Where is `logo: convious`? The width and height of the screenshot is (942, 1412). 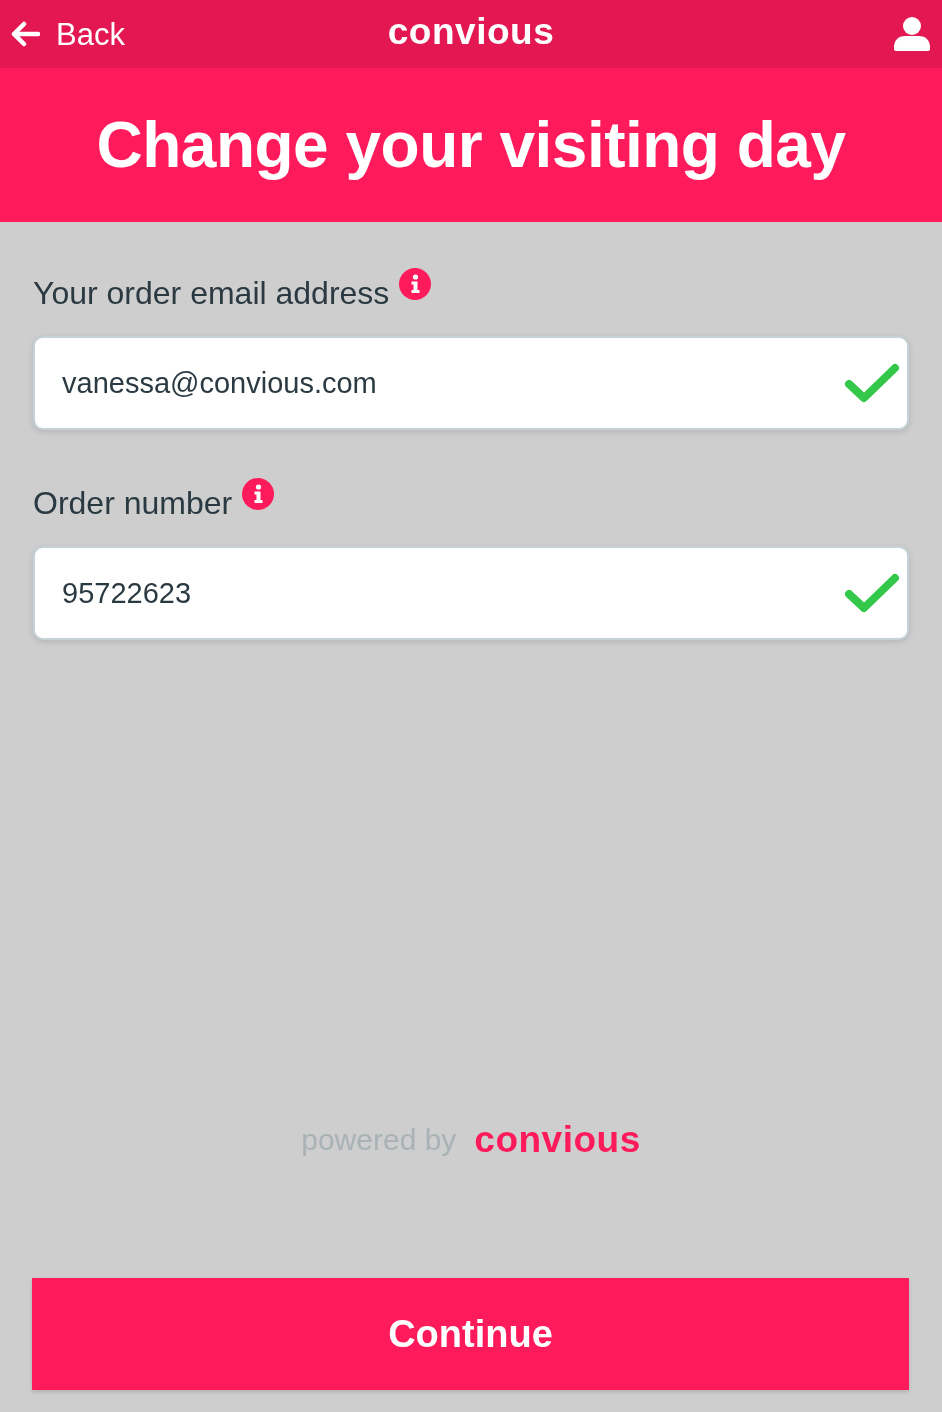
logo: convious is located at coordinates (471, 32).